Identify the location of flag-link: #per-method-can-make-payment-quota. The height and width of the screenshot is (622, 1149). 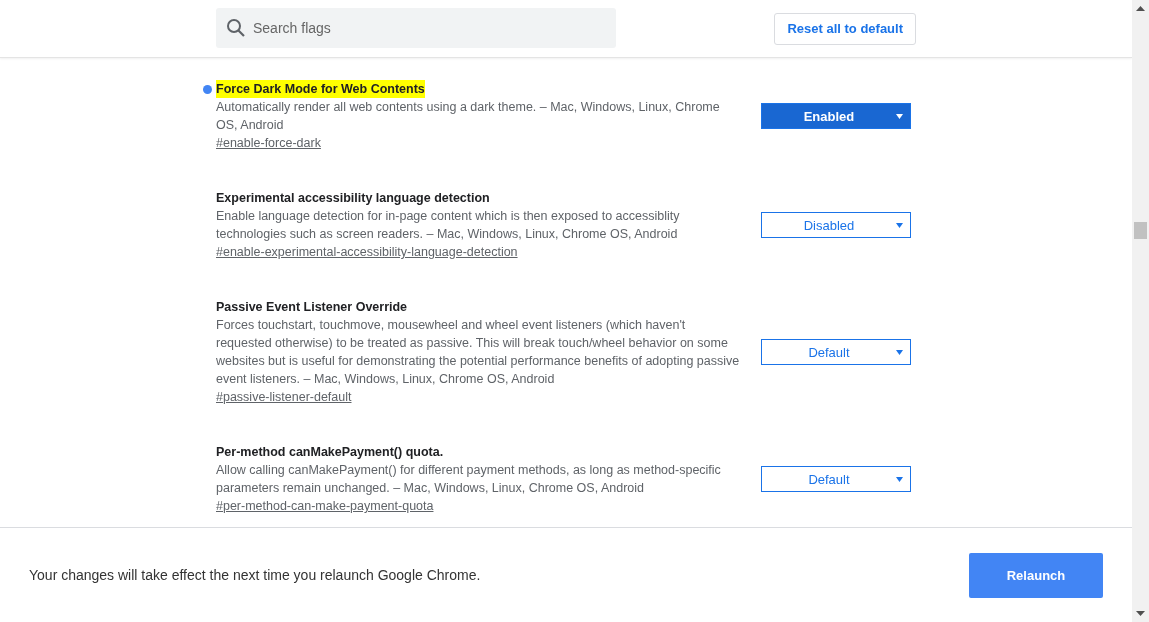
(325, 506).